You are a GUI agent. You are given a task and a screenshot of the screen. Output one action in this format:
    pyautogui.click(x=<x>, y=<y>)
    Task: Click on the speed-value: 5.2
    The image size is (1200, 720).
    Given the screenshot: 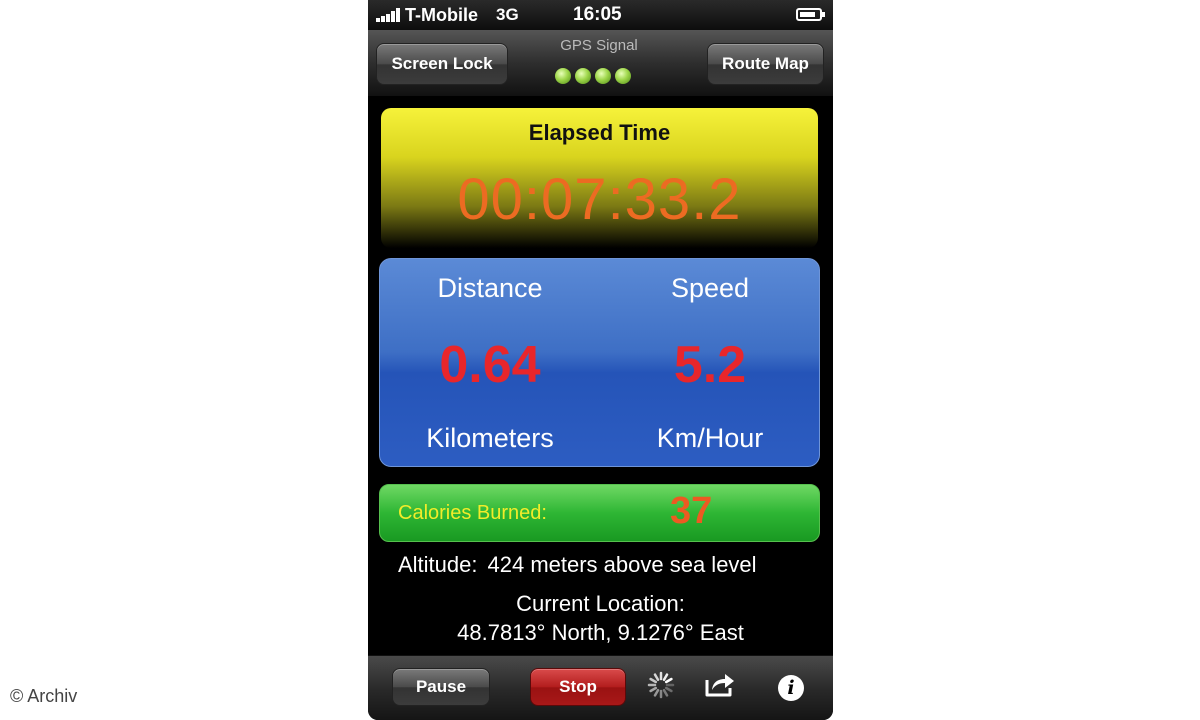 What is the action you would take?
    pyautogui.click(x=710, y=365)
    